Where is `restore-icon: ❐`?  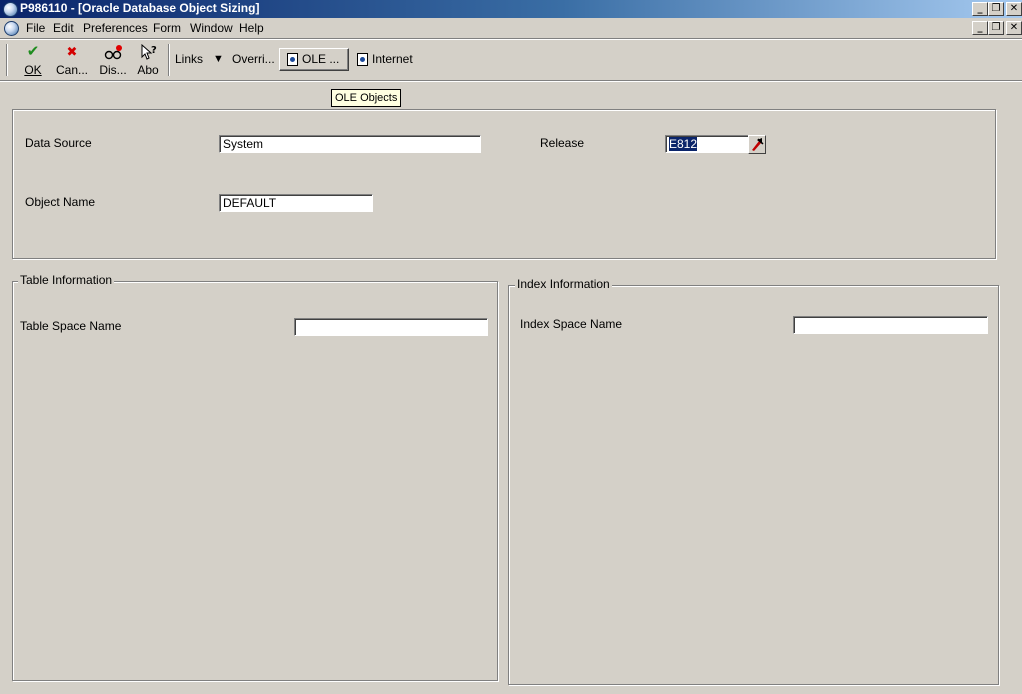
restore-icon: ❐ is located at coordinates (996, 9).